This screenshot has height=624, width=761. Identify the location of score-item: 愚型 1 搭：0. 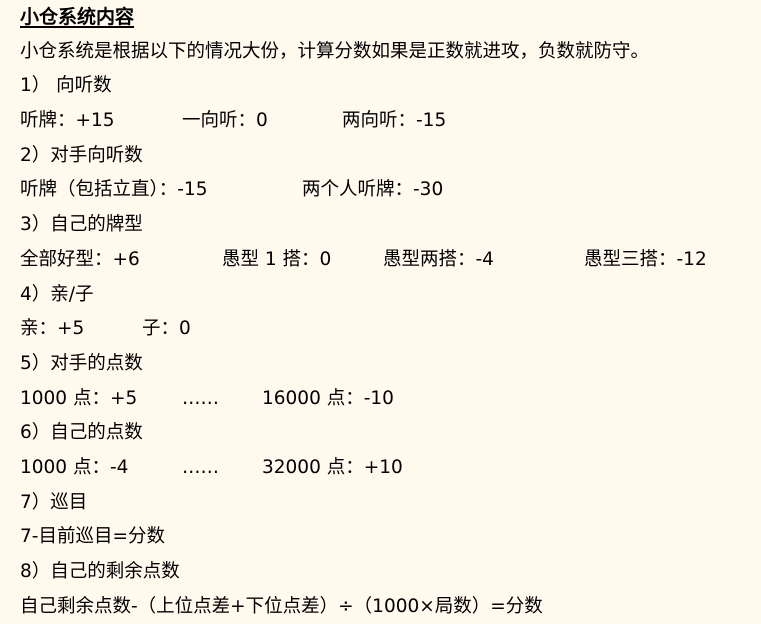
(277, 259).